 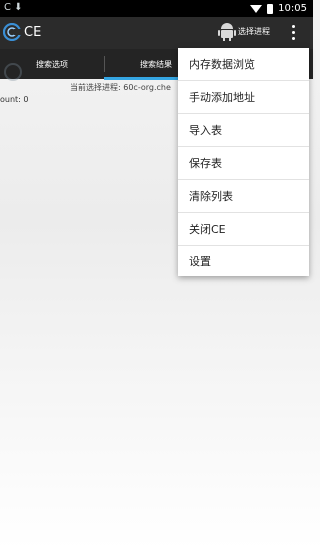 I want to click on menu-item-label: 关闭CE, so click(x=207, y=229).